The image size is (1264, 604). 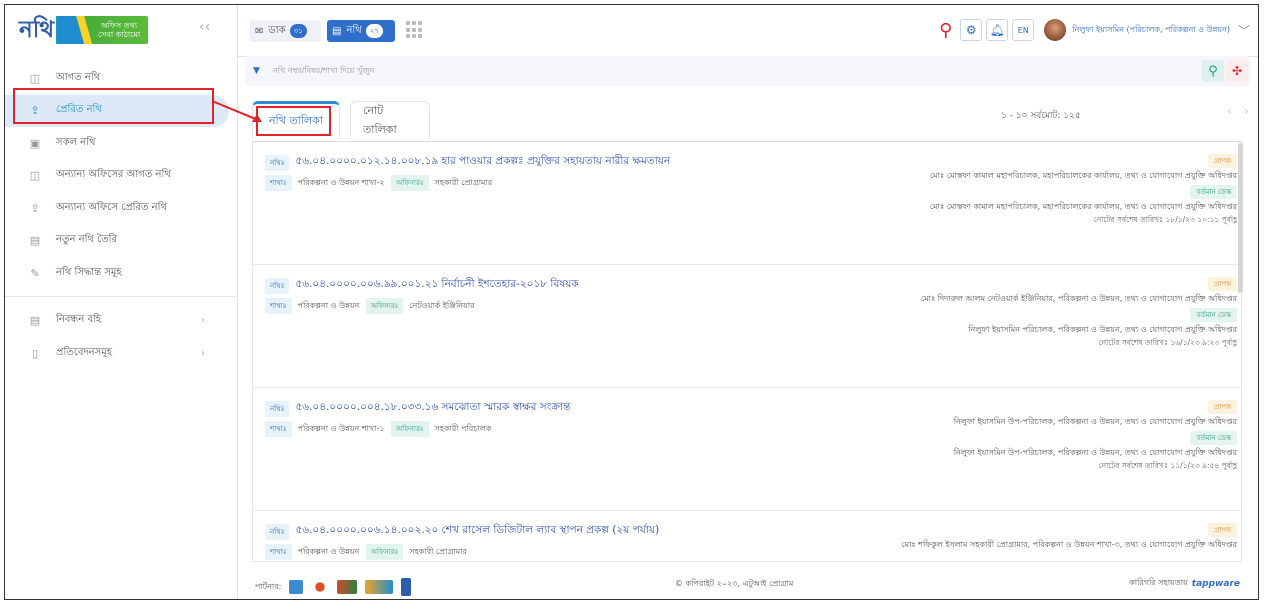 I want to click on sidebar-item-label: অন্যান্য অফিসে প্রেরিত নথি, so click(x=111, y=207).